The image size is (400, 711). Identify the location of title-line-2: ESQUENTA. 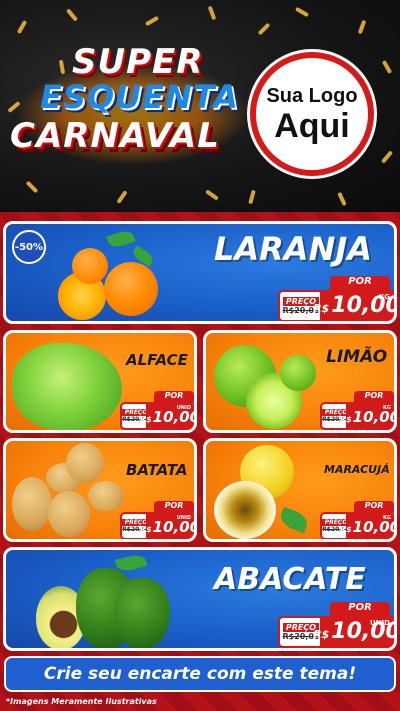
(139, 97).